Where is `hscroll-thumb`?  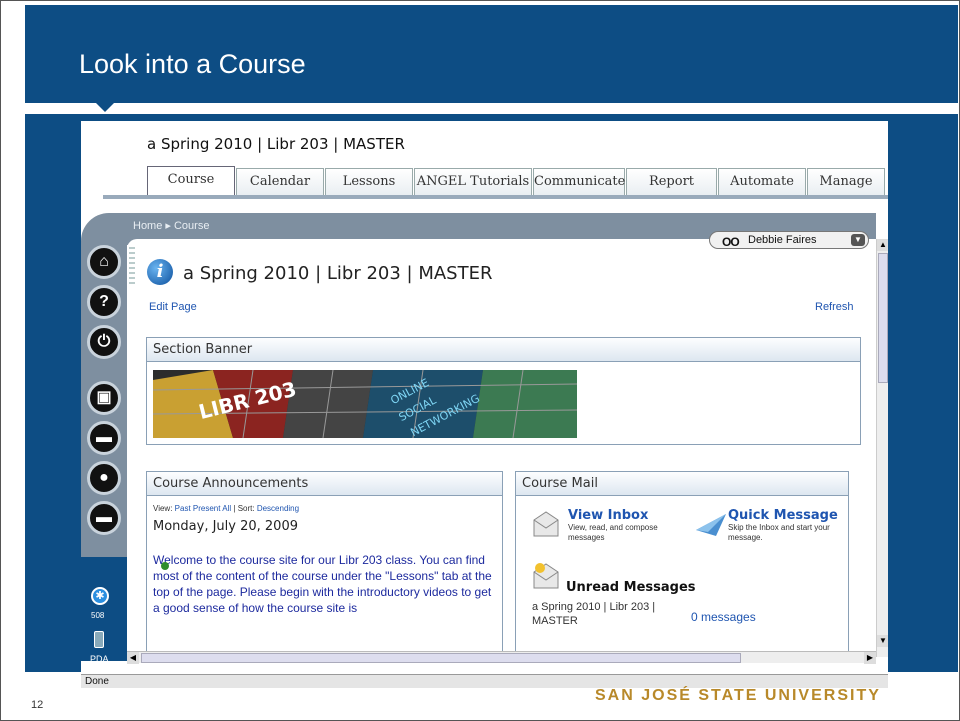
hscroll-thumb is located at coordinates (441, 658).